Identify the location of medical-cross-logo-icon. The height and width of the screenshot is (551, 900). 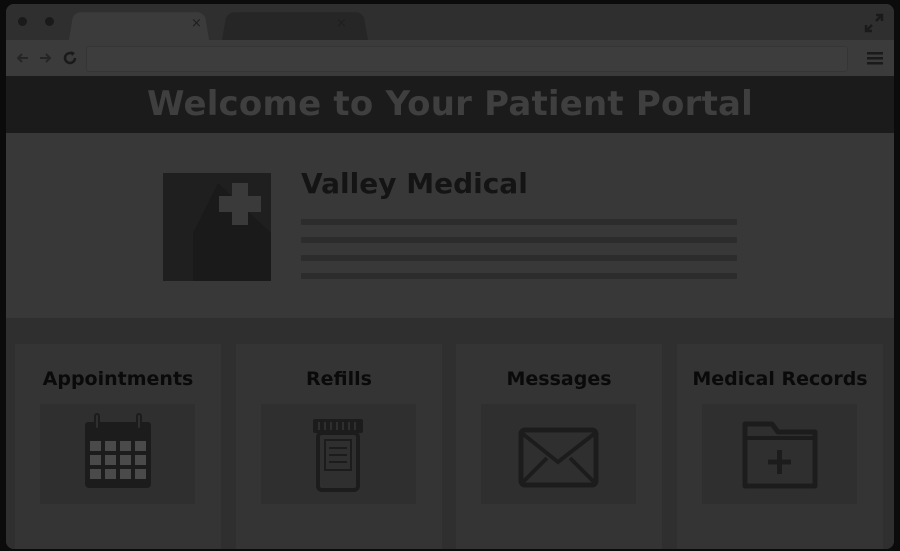
(217, 227).